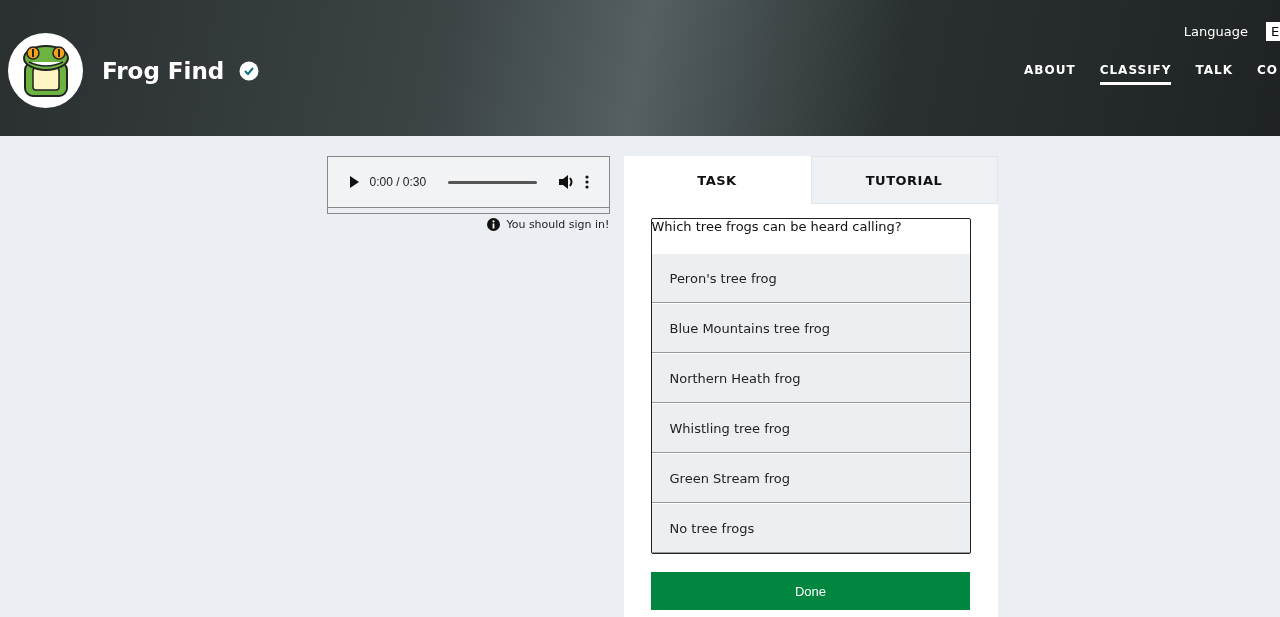 The height and width of the screenshot is (617, 1280). Describe the element at coordinates (1050, 74) in the screenshot. I see `nav-link: ABOUT` at that location.